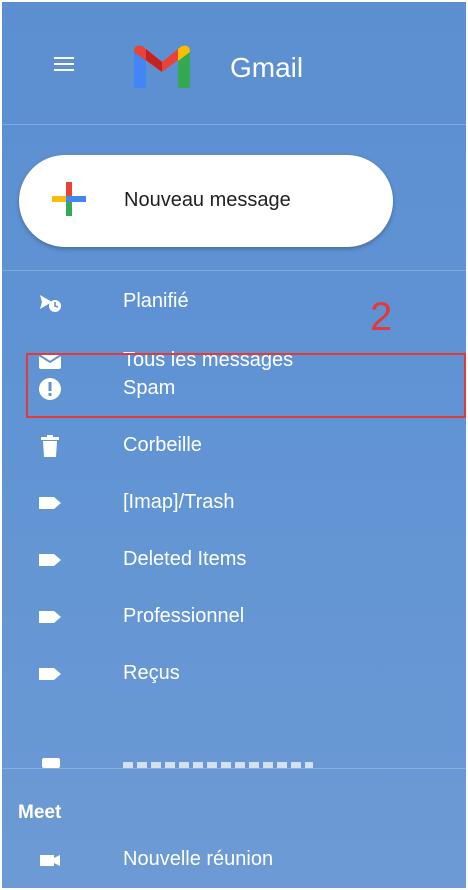  Describe the element at coordinates (234, 761) in the screenshot. I see `nav-item-partial` at that location.